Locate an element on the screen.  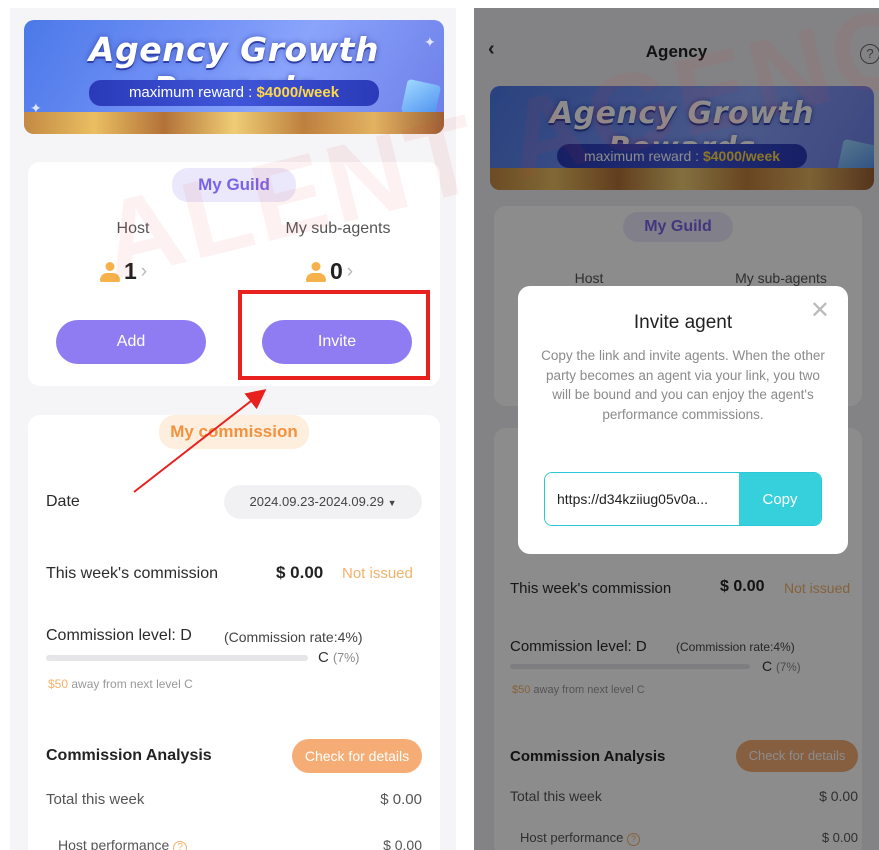
guild-title: My Guild is located at coordinates (234, 185).